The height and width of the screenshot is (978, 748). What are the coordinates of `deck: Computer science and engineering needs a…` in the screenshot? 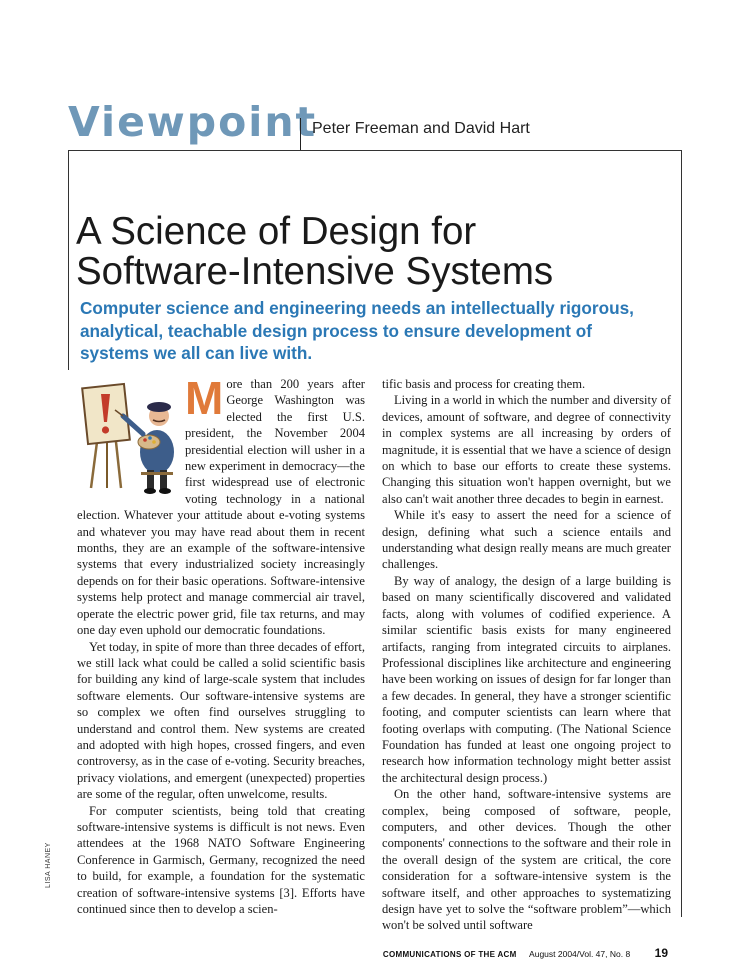 It's located at (370, 331).